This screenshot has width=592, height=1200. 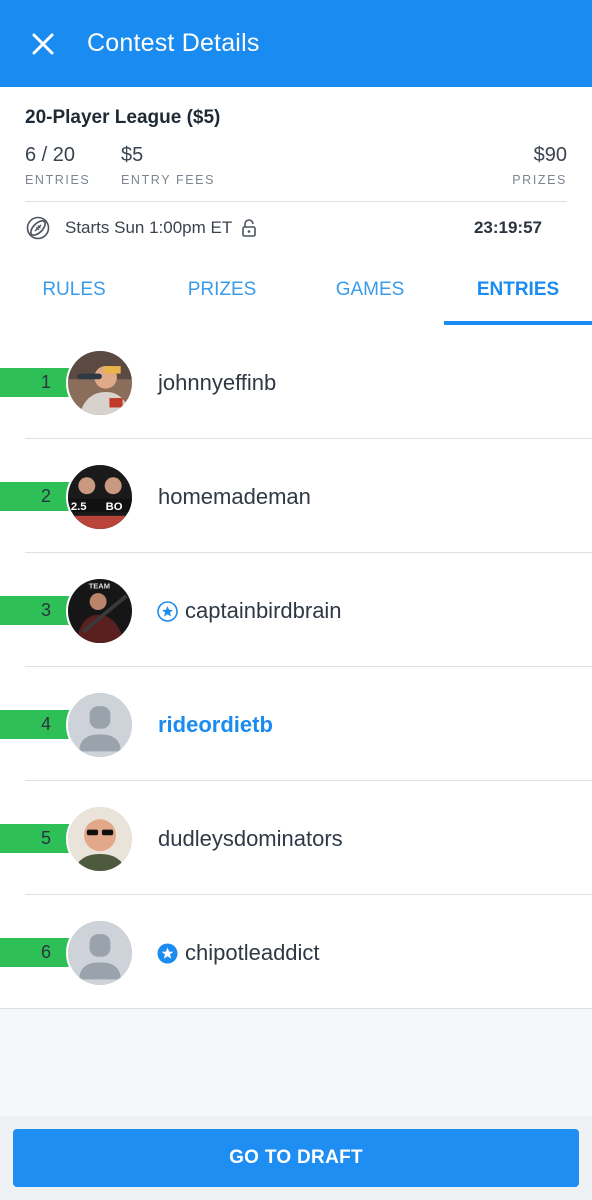 I want to click on prizes-value: $90, so click(x=550, y=155).